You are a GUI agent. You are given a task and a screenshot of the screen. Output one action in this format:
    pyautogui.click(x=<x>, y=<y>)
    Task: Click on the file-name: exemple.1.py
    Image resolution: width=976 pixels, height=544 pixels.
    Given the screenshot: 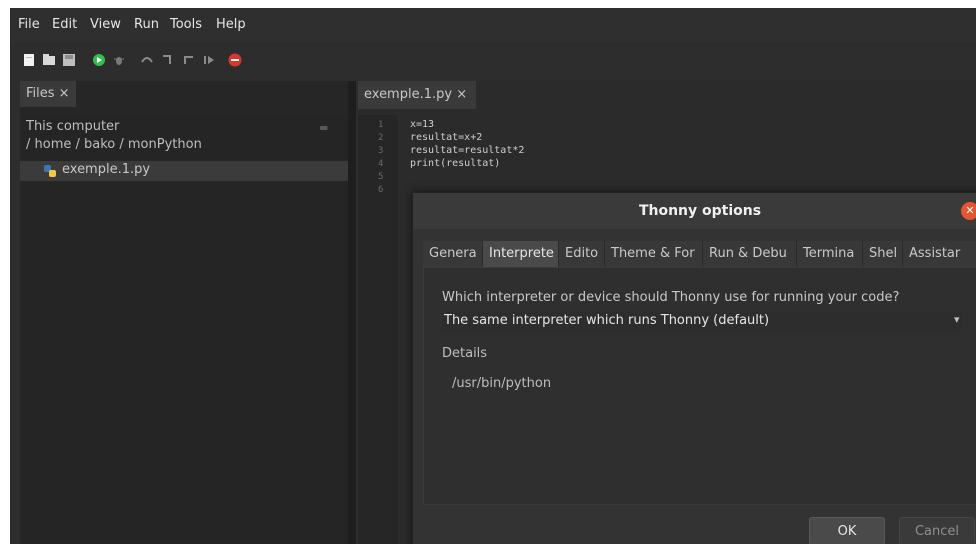 What is the action you would take?
    pyautogui.click(x=106, y=169)
    